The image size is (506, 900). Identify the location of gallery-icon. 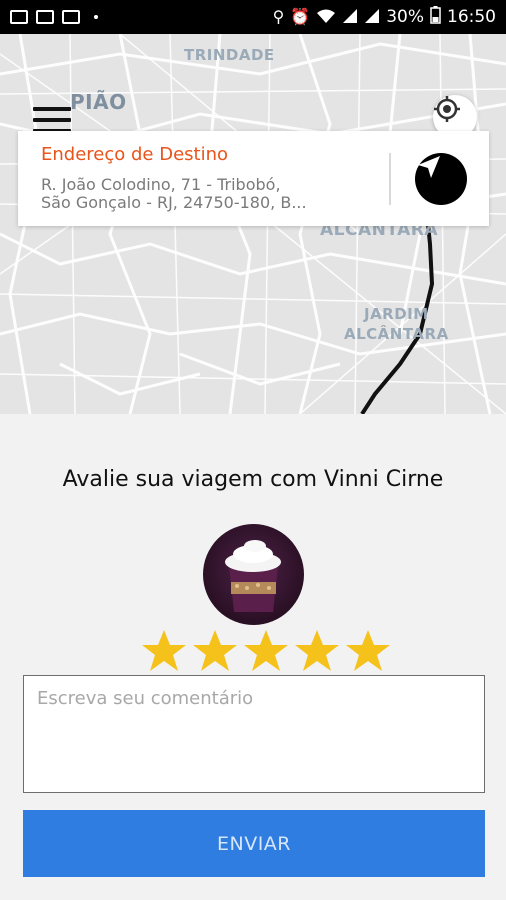
(19, 17).